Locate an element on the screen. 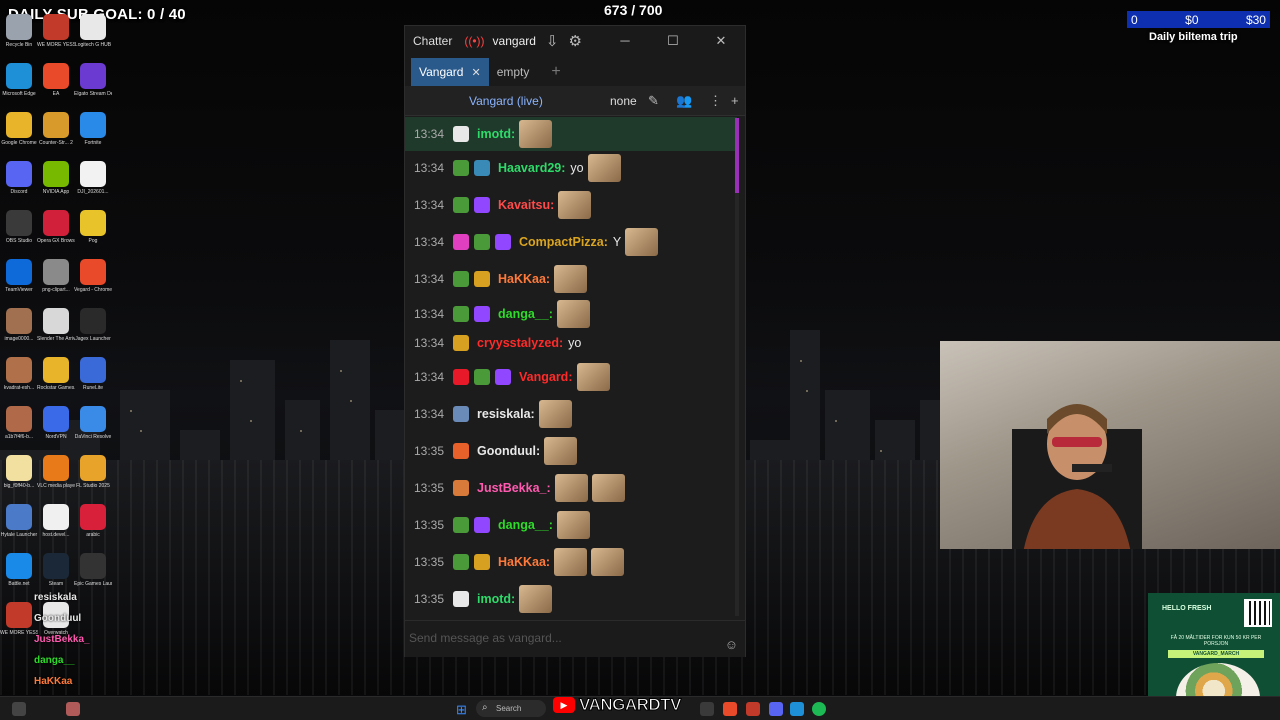 Image resolution: width=1280 pixels, height=720 pixels. chat-username: Kavaitsu: is located at coordinates (526, 205).